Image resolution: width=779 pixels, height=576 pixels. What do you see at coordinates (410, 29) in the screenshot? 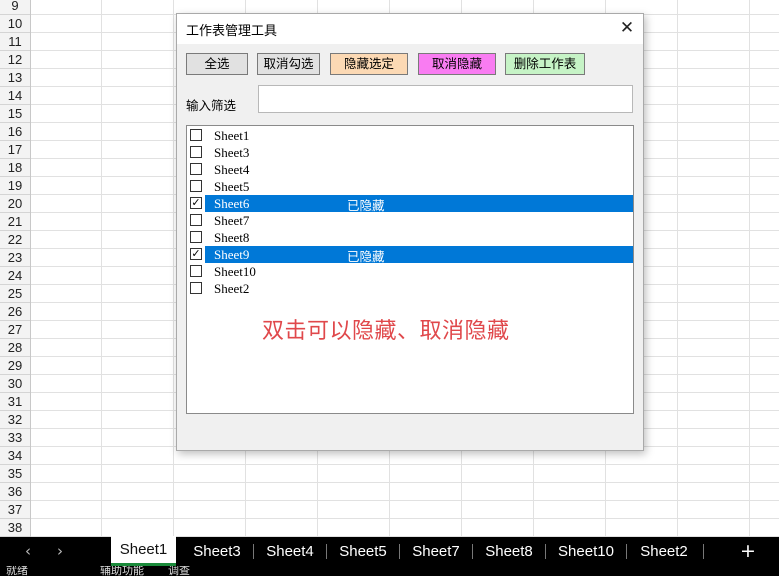
I see `dialog-titlebar: 工作表管理工具 ✕` at bounding box center [410, 29].